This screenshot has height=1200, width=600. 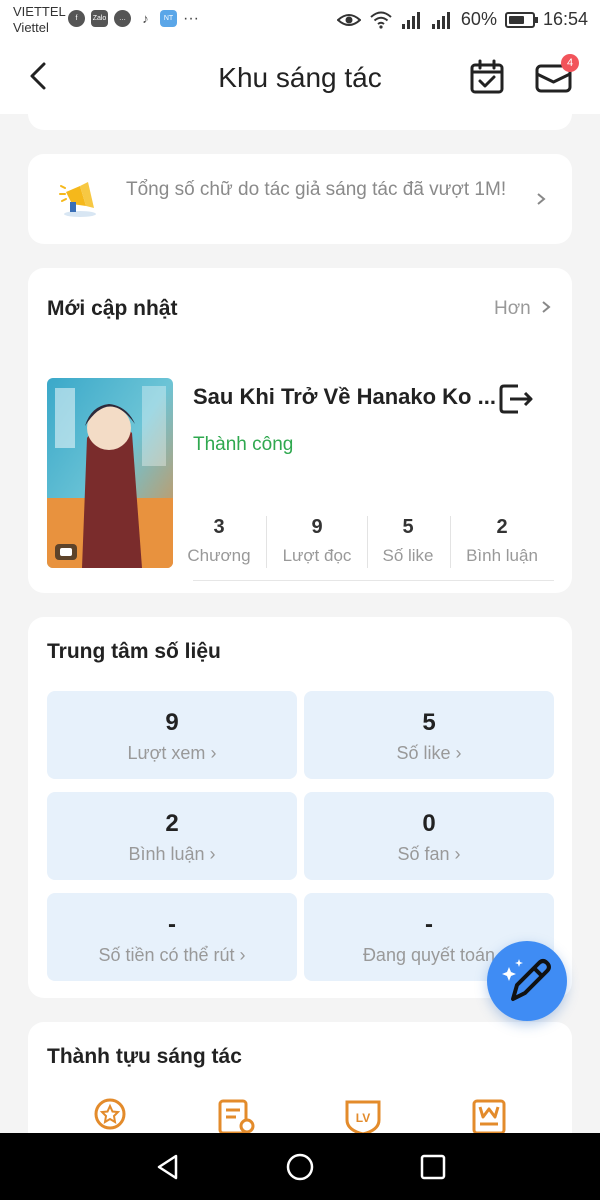 What do you see at coordinates (144, 1056) in the screenshot?
I see `section-title: Thành tựu sáng tác` at bounding box center [144, 1056].